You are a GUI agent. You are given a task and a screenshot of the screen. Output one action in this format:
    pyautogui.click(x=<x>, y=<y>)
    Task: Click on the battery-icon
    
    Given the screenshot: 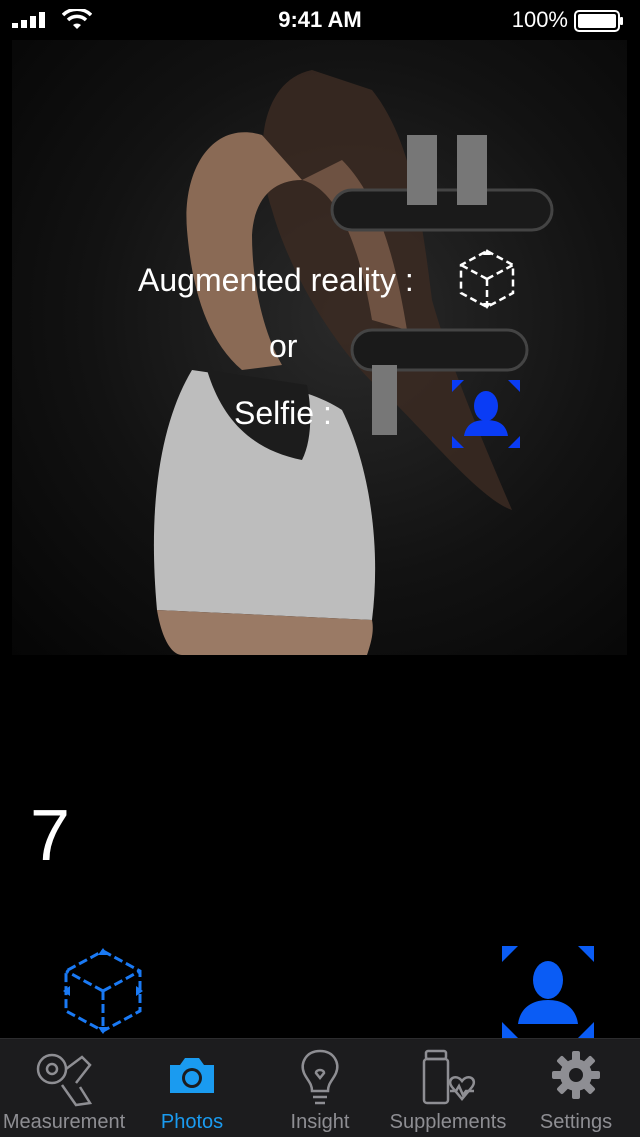 What is the action you would take?
    pyautogui.click(x=598, y=21)
    